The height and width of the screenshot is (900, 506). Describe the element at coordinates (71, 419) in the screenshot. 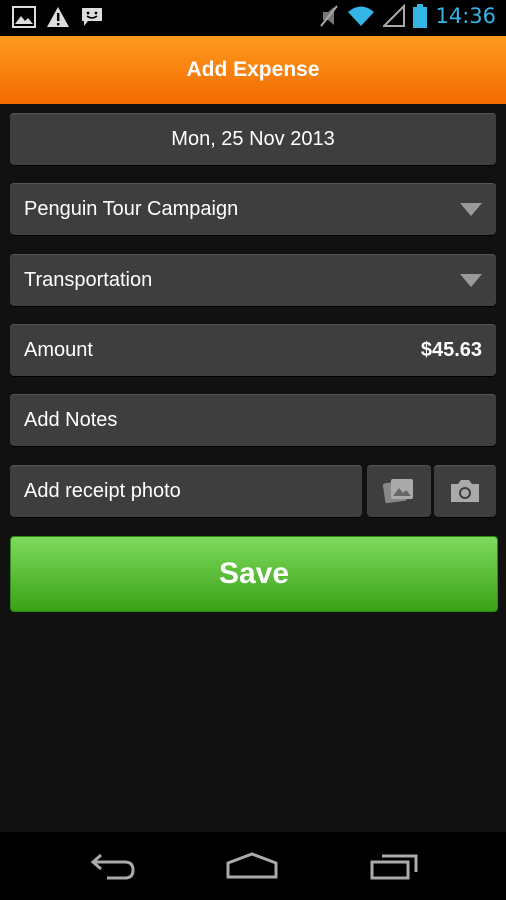

I see `notes-placeholder: Add Notes` at that location.